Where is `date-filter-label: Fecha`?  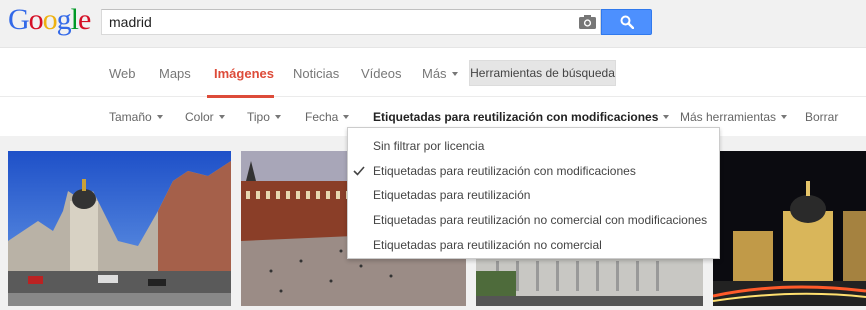
date-filter-label: Fecha is located at coordinates (322, 117).